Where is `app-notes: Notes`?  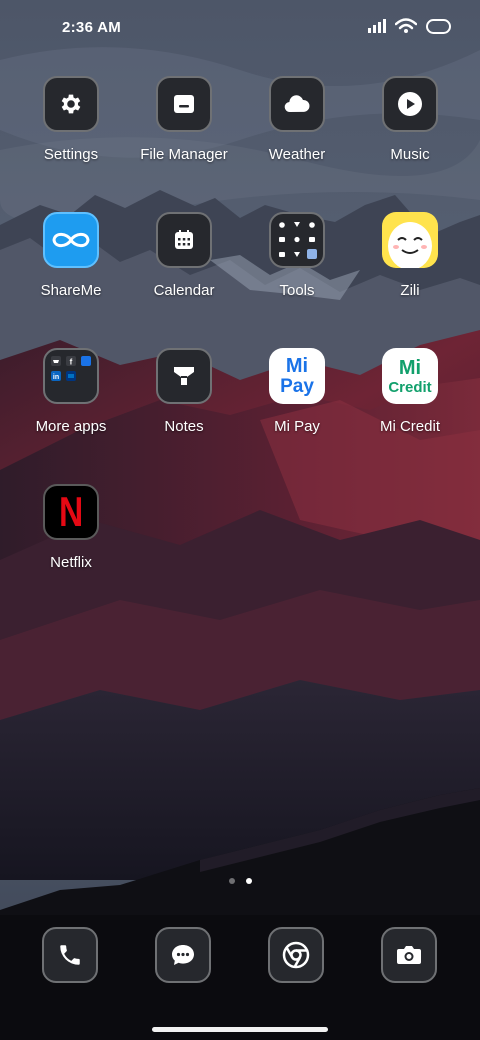
app-notes: Notes is located at coordinates (184, 391).